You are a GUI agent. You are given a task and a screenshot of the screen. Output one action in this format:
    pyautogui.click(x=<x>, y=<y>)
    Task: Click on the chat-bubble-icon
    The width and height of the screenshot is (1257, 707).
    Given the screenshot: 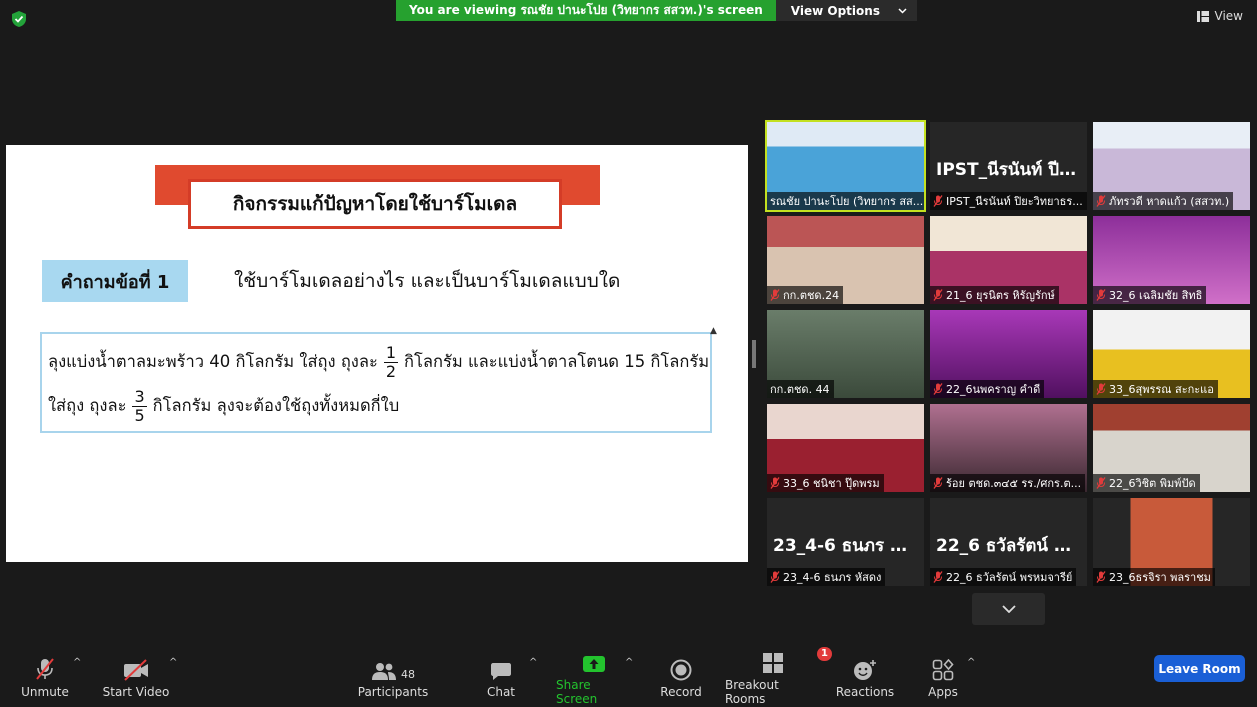 What is the action you would take?
    pyautogui.click(x=501, y=671)
    